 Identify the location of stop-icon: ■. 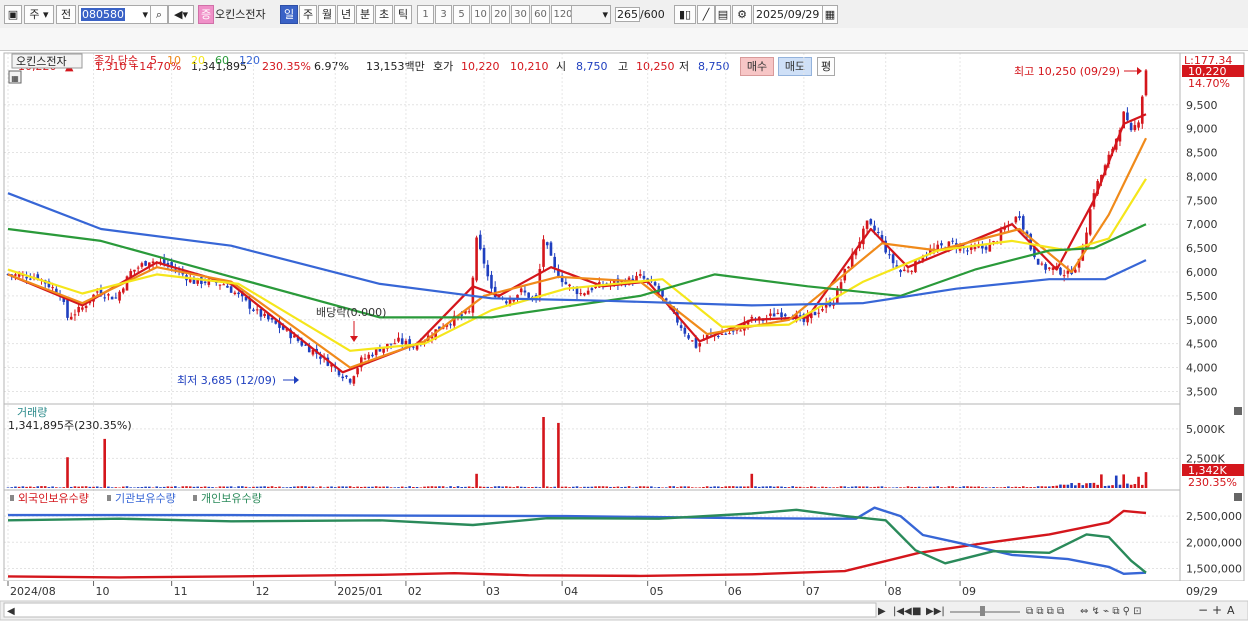
(916, 611).